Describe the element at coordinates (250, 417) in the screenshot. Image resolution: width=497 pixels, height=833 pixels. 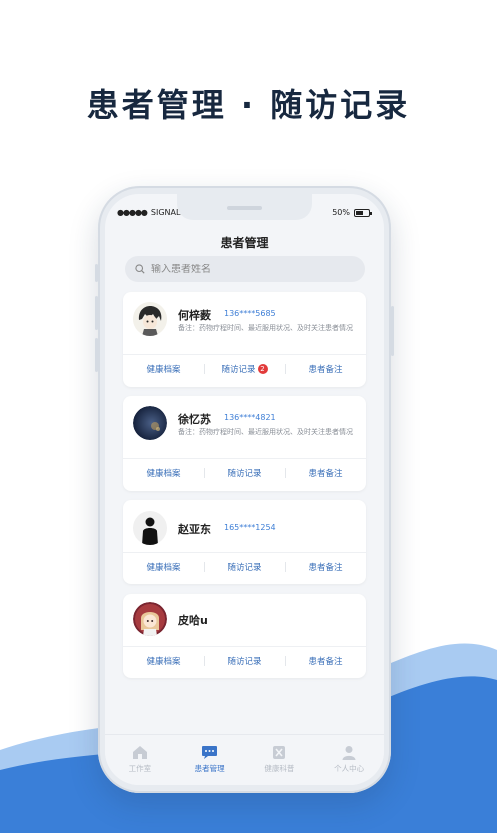
I see `patient-phone: 136****4821` at that location.